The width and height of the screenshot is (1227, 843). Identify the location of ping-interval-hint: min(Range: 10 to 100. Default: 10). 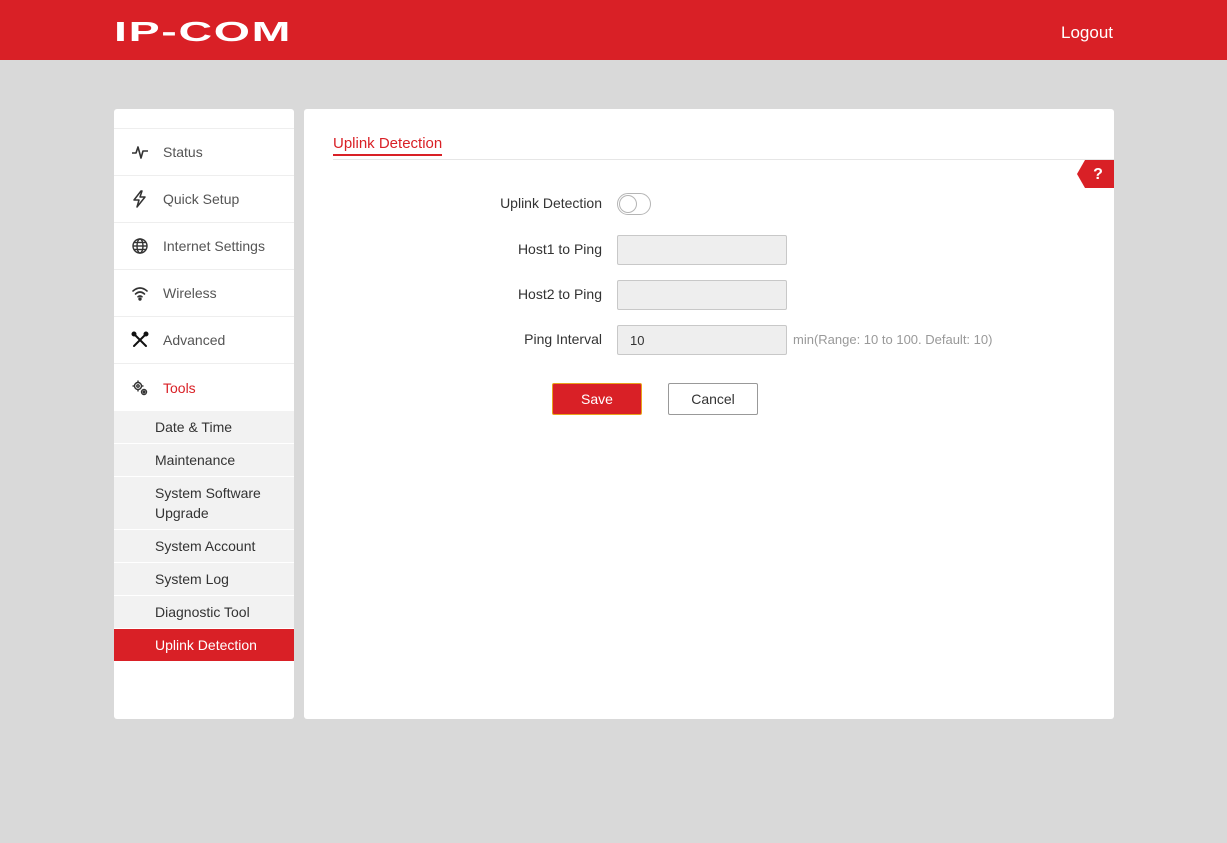
(893, 339).